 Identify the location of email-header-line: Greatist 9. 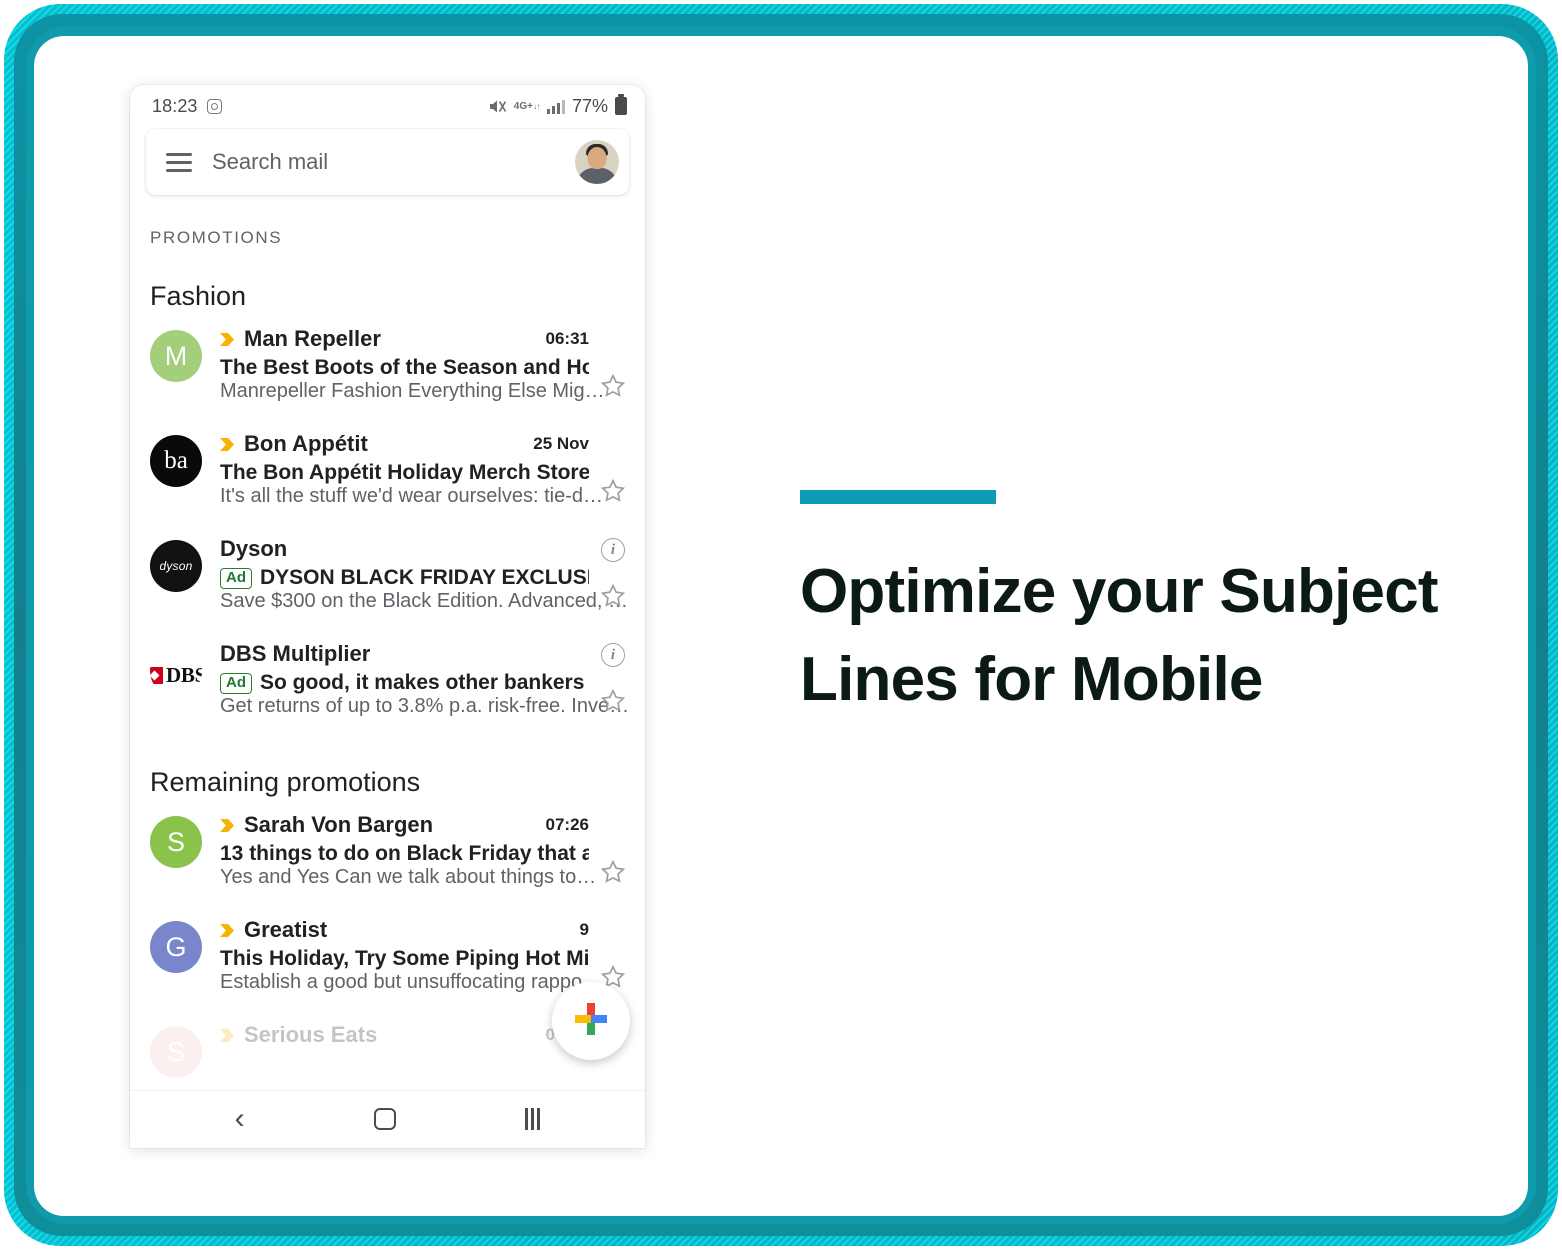
(404, 930).